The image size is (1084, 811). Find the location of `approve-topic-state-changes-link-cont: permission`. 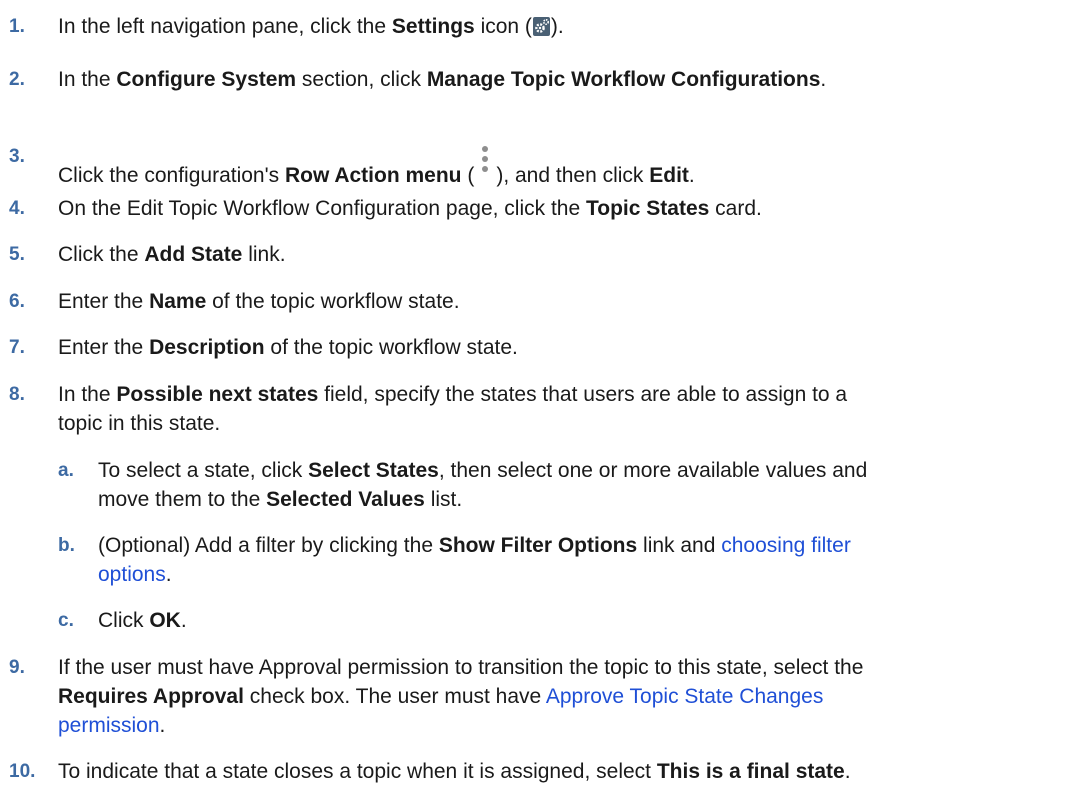

approve-topic-state-changes-link-cont: permission is located at coordinates (109, 725).